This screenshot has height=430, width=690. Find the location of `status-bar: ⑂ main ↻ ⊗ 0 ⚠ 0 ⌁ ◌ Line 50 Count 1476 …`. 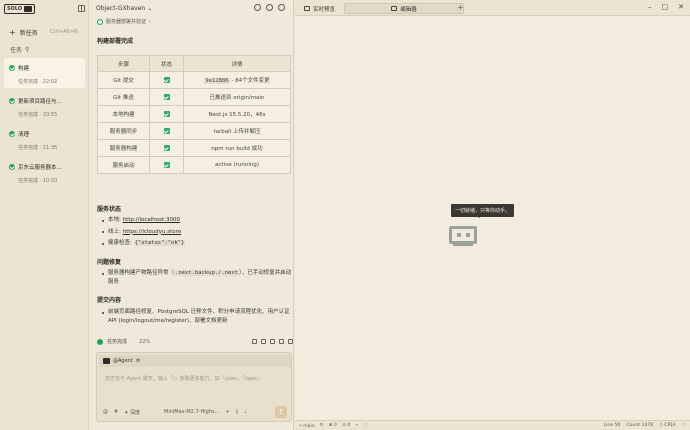

status-bar: ⑂ main ↻ ⊗ 0 ⚠ 0 ⌁ ◌ Line 50 Count 1476 … is located at coordinates (492, 425).